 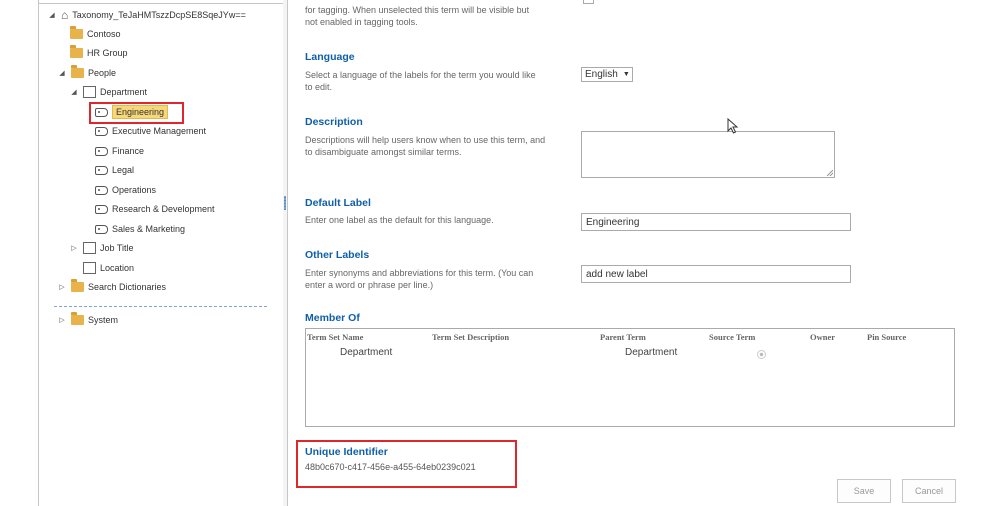 What do you see at coordinates (733, 126) in the screenshot?
I see `mouse-cursor-icon` at bounding box center [733, 126].